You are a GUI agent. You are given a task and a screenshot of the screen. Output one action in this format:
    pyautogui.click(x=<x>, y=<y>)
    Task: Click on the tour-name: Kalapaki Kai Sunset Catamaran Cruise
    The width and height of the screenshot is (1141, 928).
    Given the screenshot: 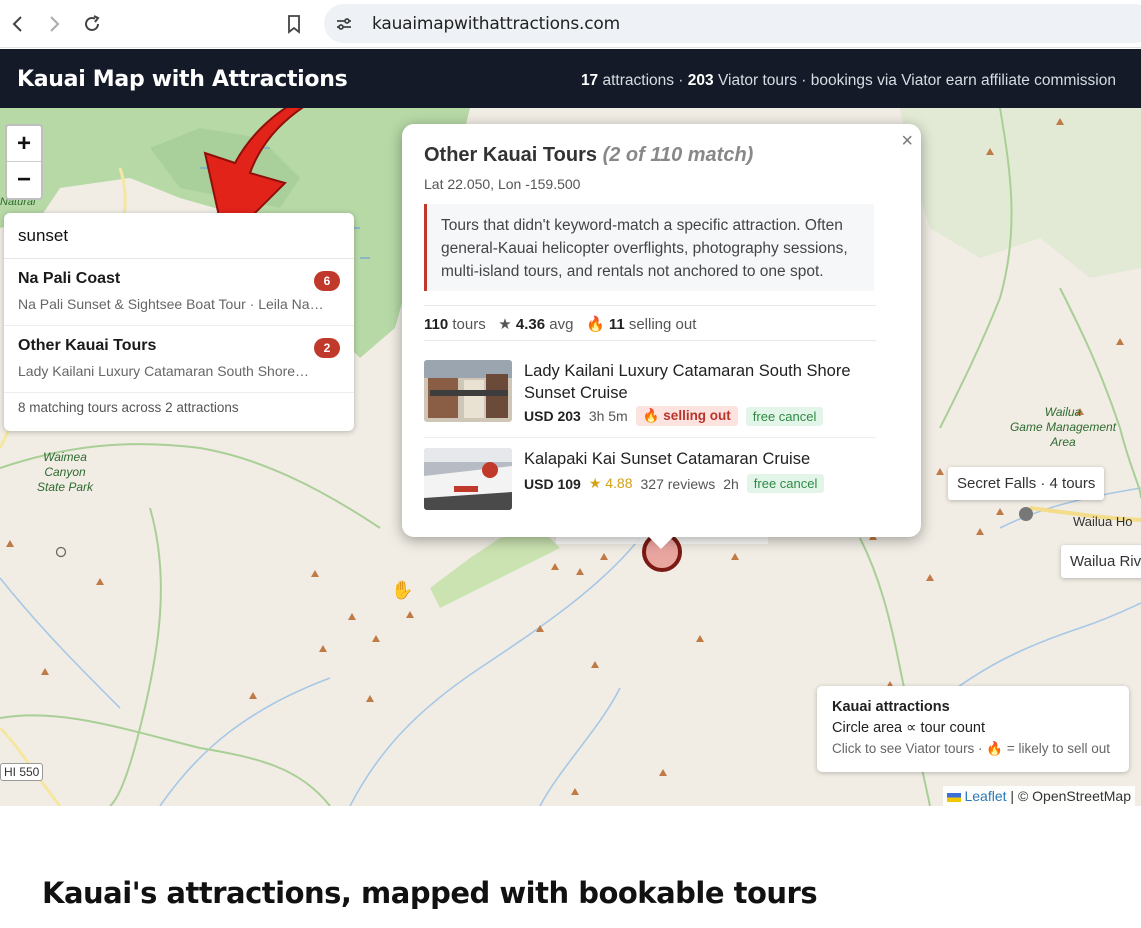 What is the action you would take?
    pyautogui.click(x=696, y=459)
    